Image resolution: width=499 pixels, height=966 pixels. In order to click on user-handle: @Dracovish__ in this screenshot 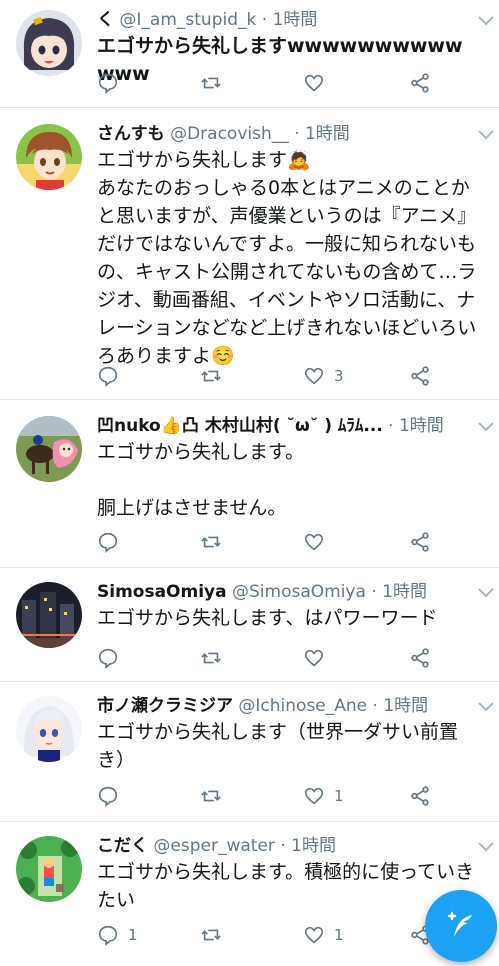, I will do `click(229, 134)`.